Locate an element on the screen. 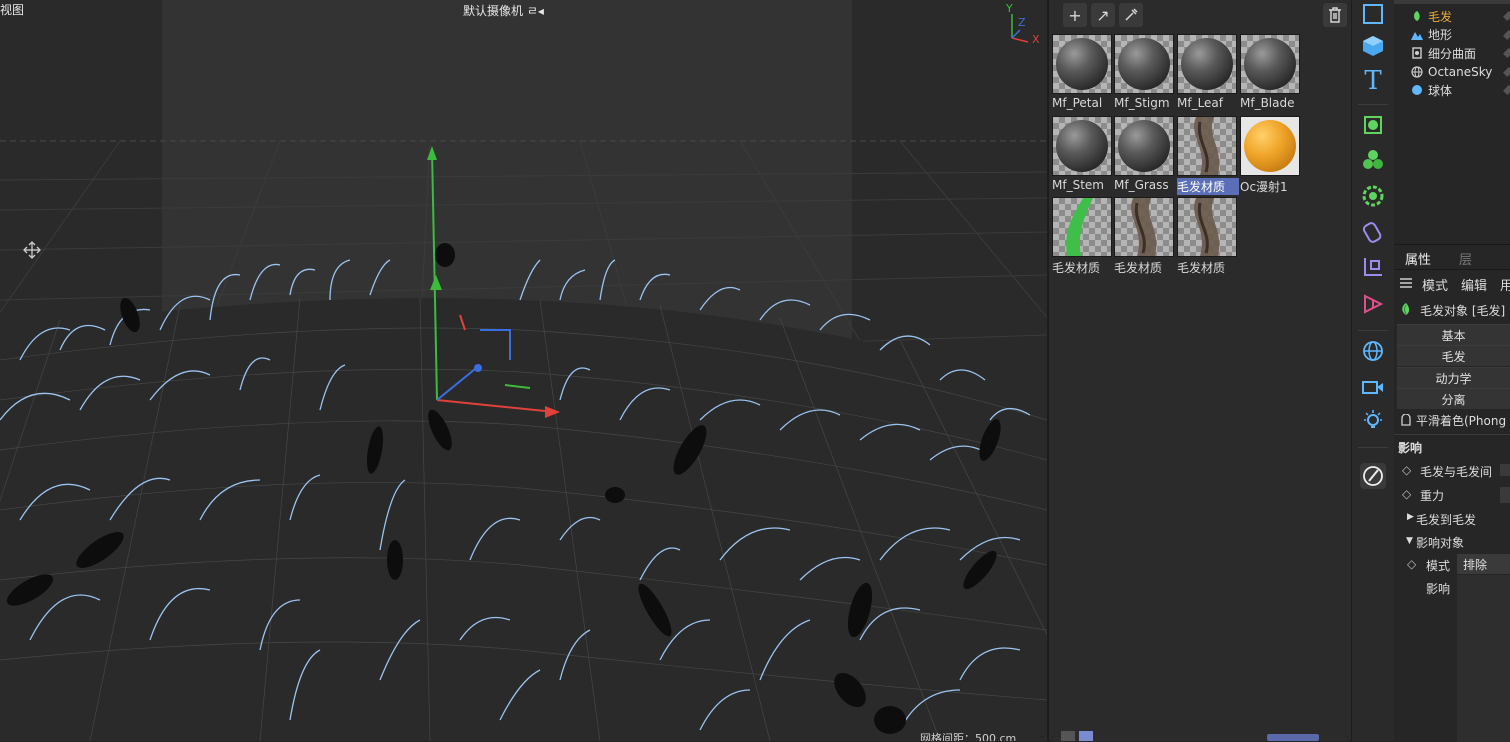 Image resolution: width=1510 pixels, height=742 pixels. scene-icon is located at coordinates (1373, 304).